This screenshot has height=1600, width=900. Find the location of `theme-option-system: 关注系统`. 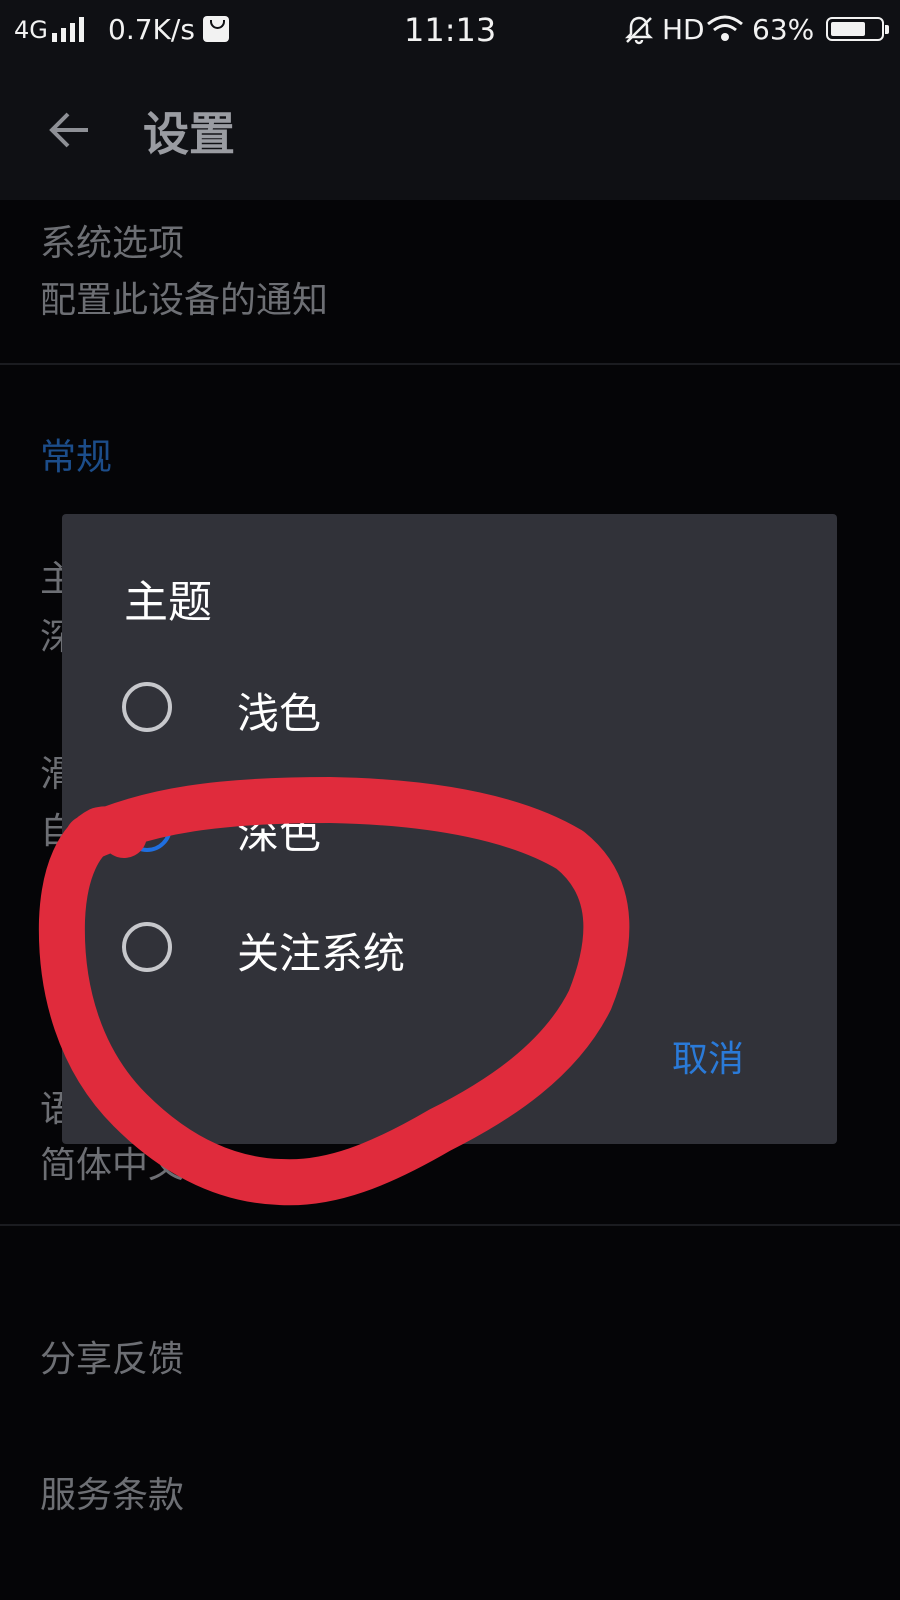

theme-option-system: 关注系统 is located at coordinates (432, 946).